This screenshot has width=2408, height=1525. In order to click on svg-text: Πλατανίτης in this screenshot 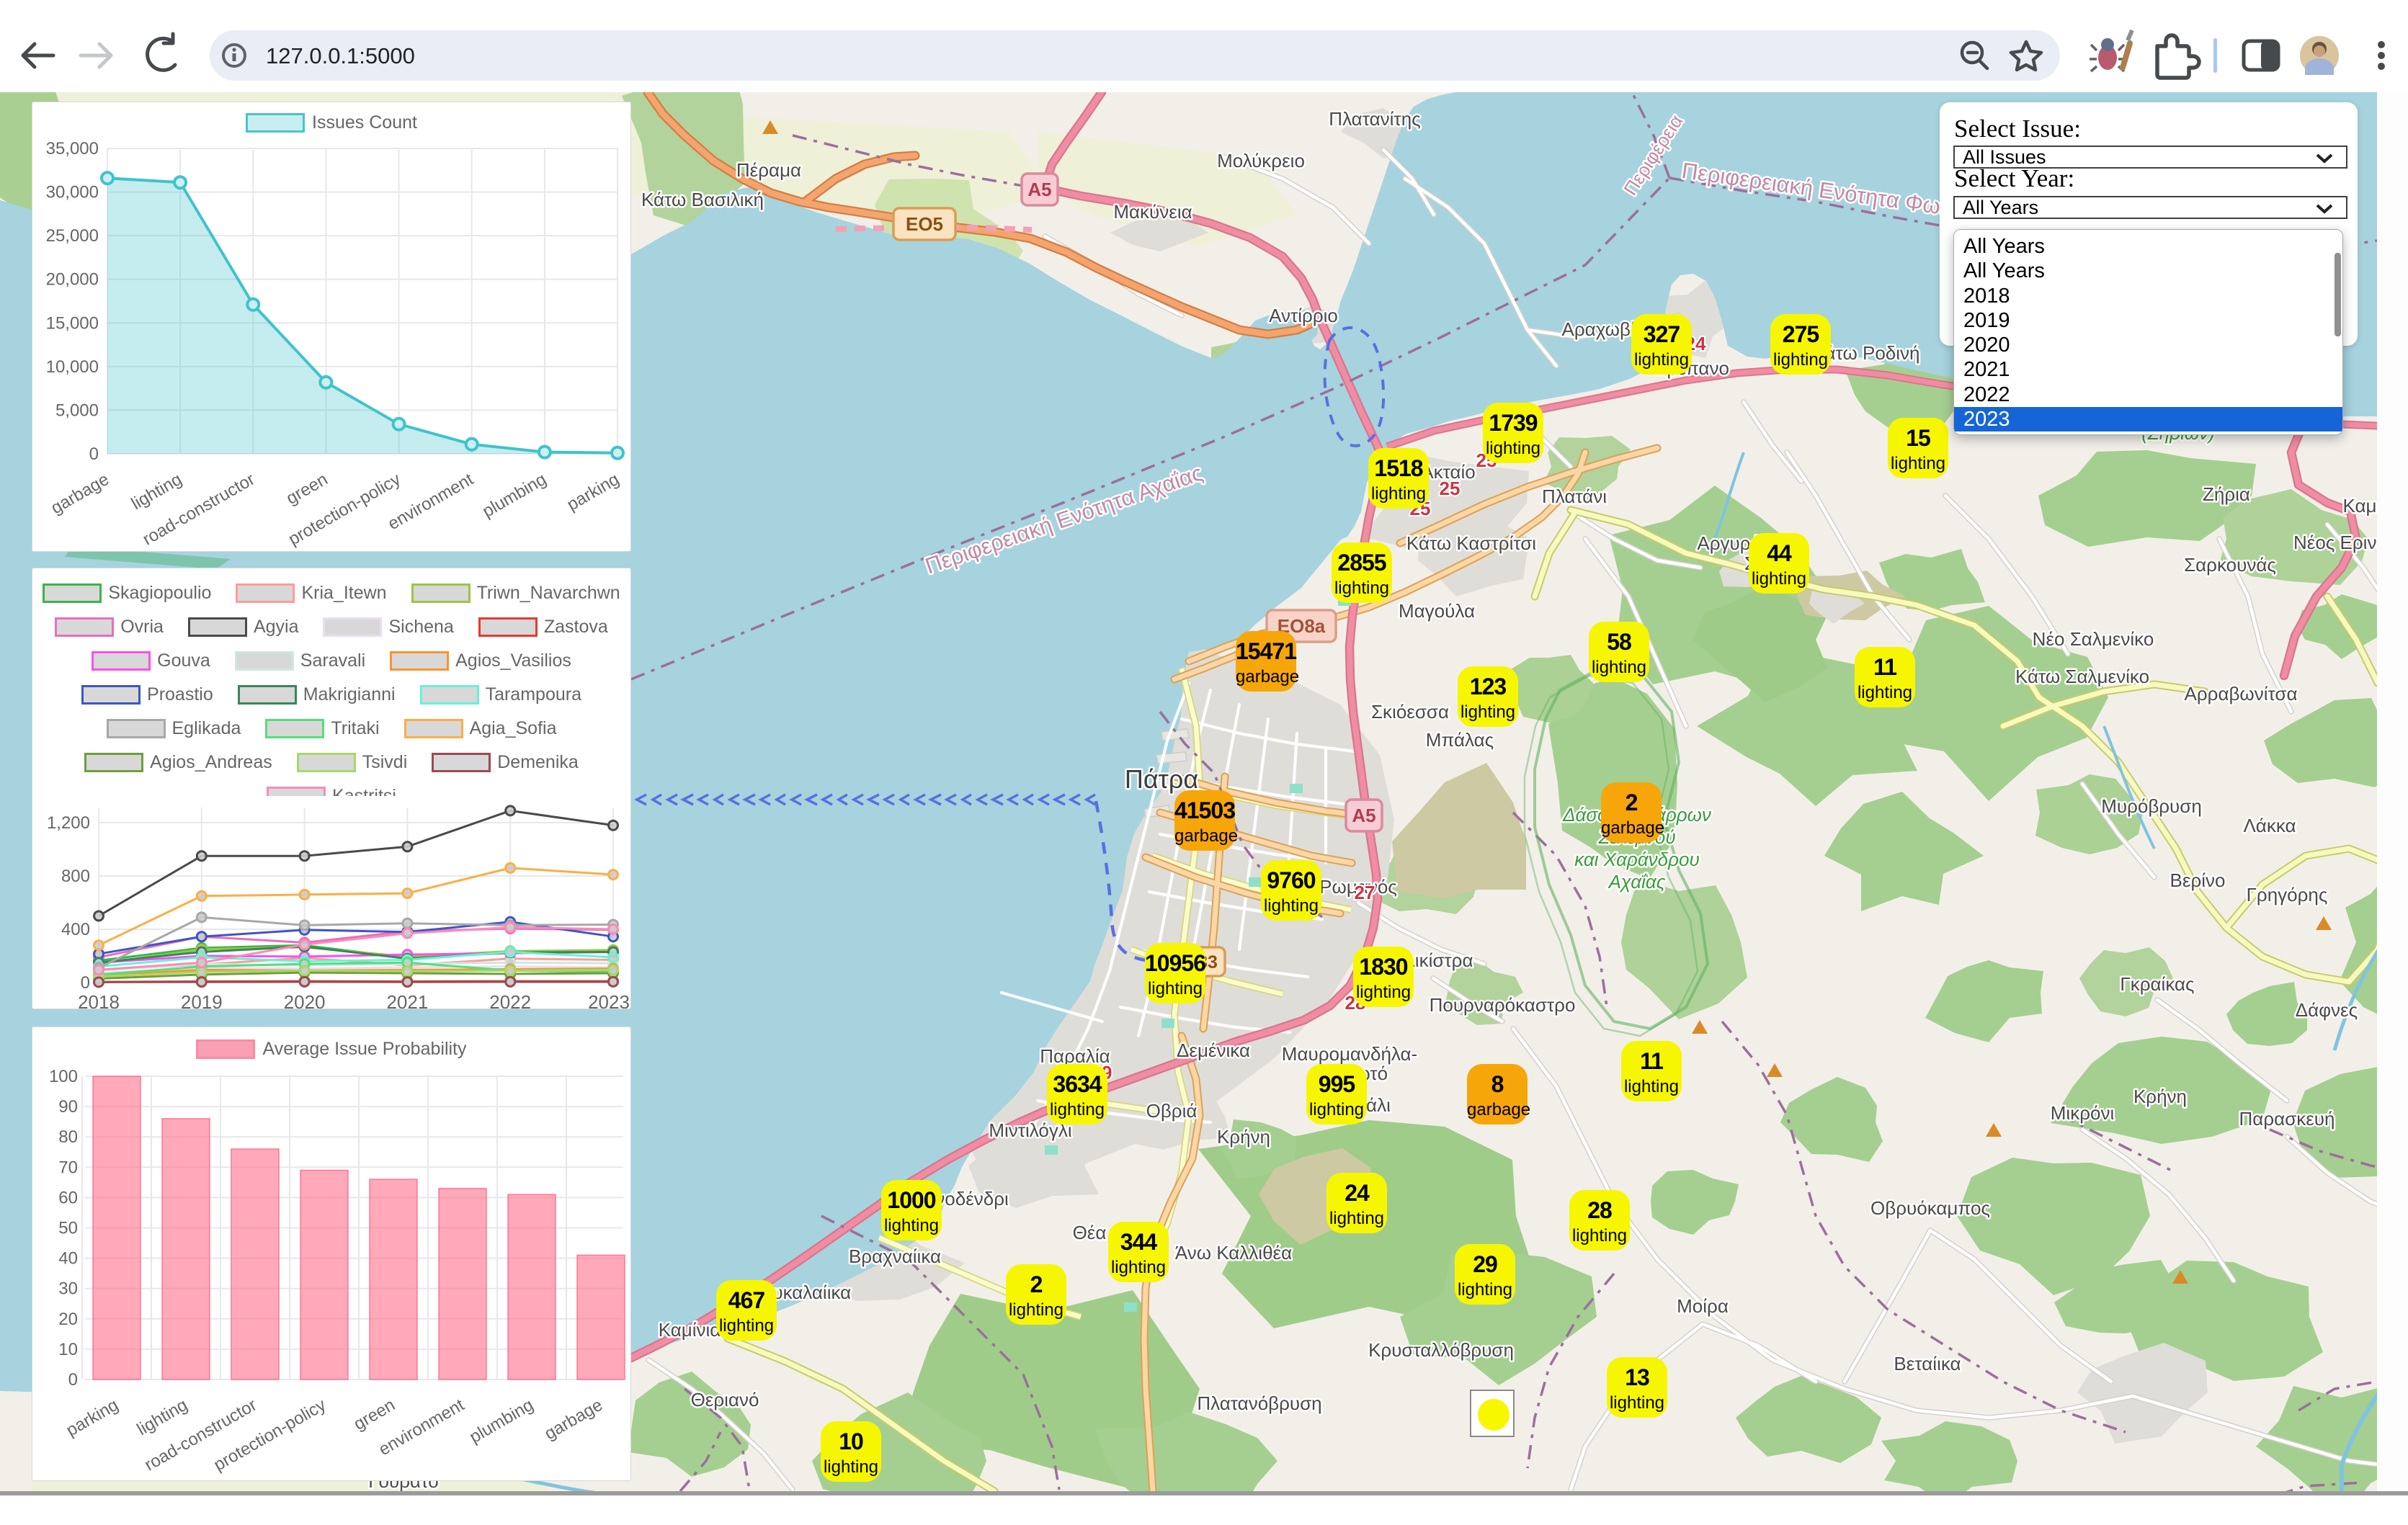, I will do `click(1375, 119)`.